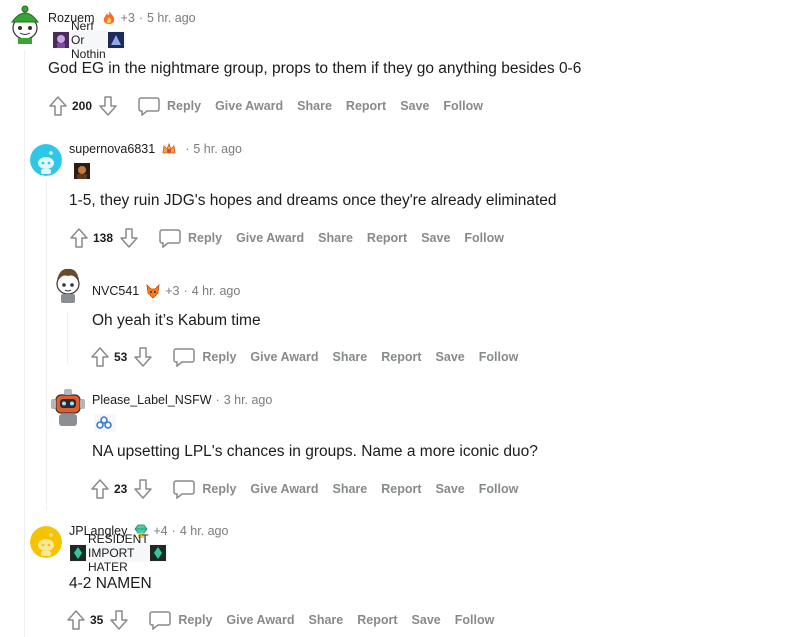  Describe the element at coordinates (115, 291) in the screenshot. I see `author-name: NVC541` at that location.